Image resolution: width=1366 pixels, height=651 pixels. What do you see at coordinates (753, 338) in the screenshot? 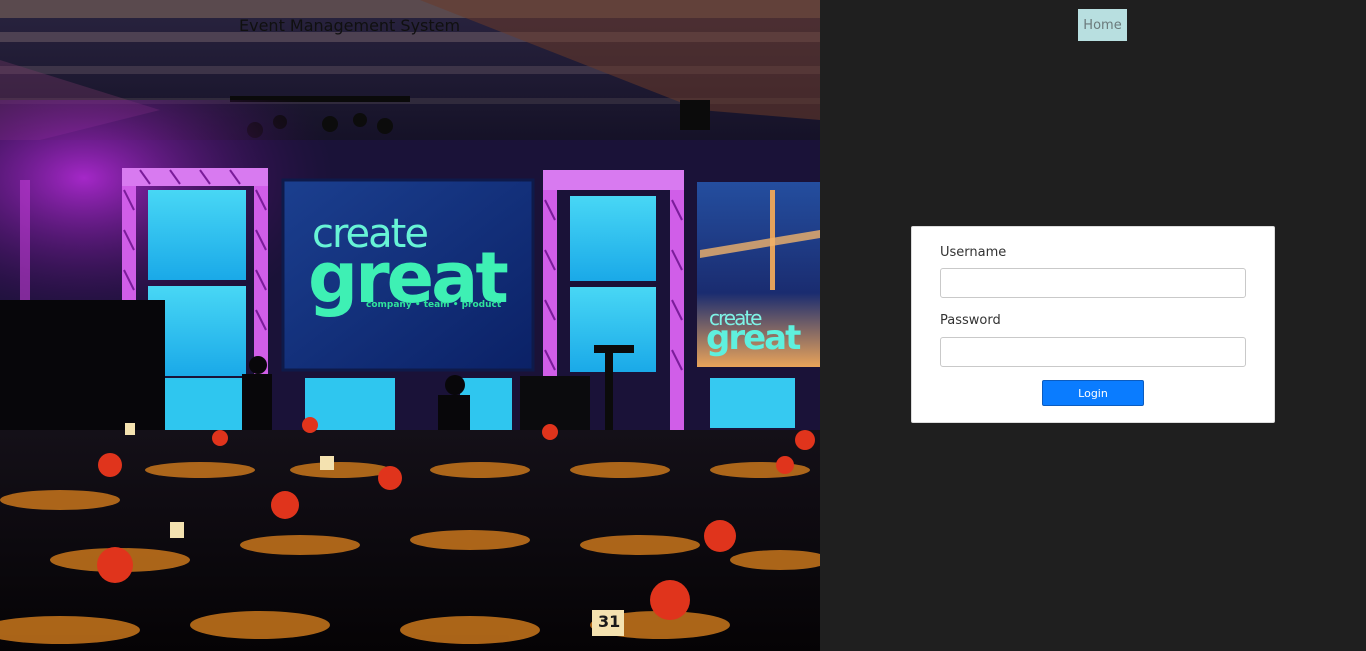
I see `side-screen-text-great: great` at bounding box center [753, 338].